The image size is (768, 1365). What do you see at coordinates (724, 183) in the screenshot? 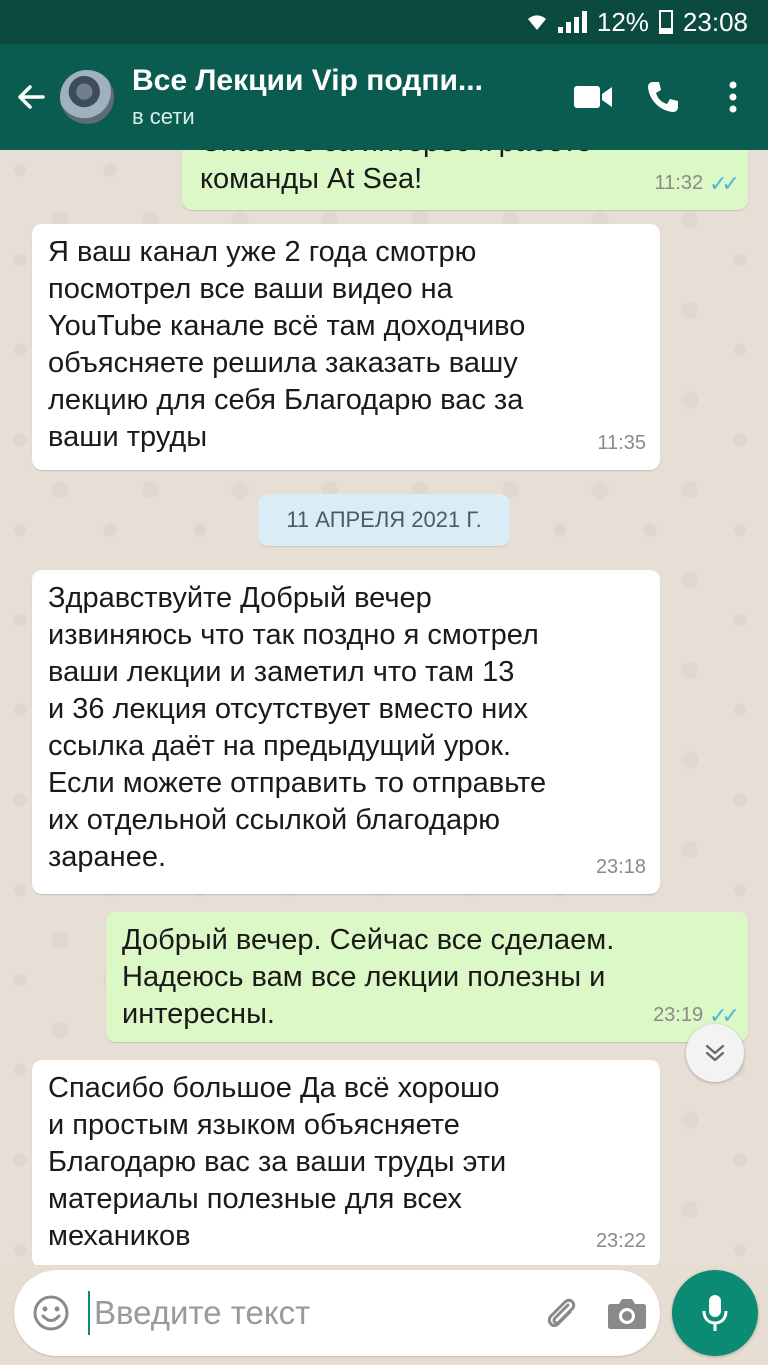
I see `double-check-icon: ✓✓` at bounding box center [724, 183].